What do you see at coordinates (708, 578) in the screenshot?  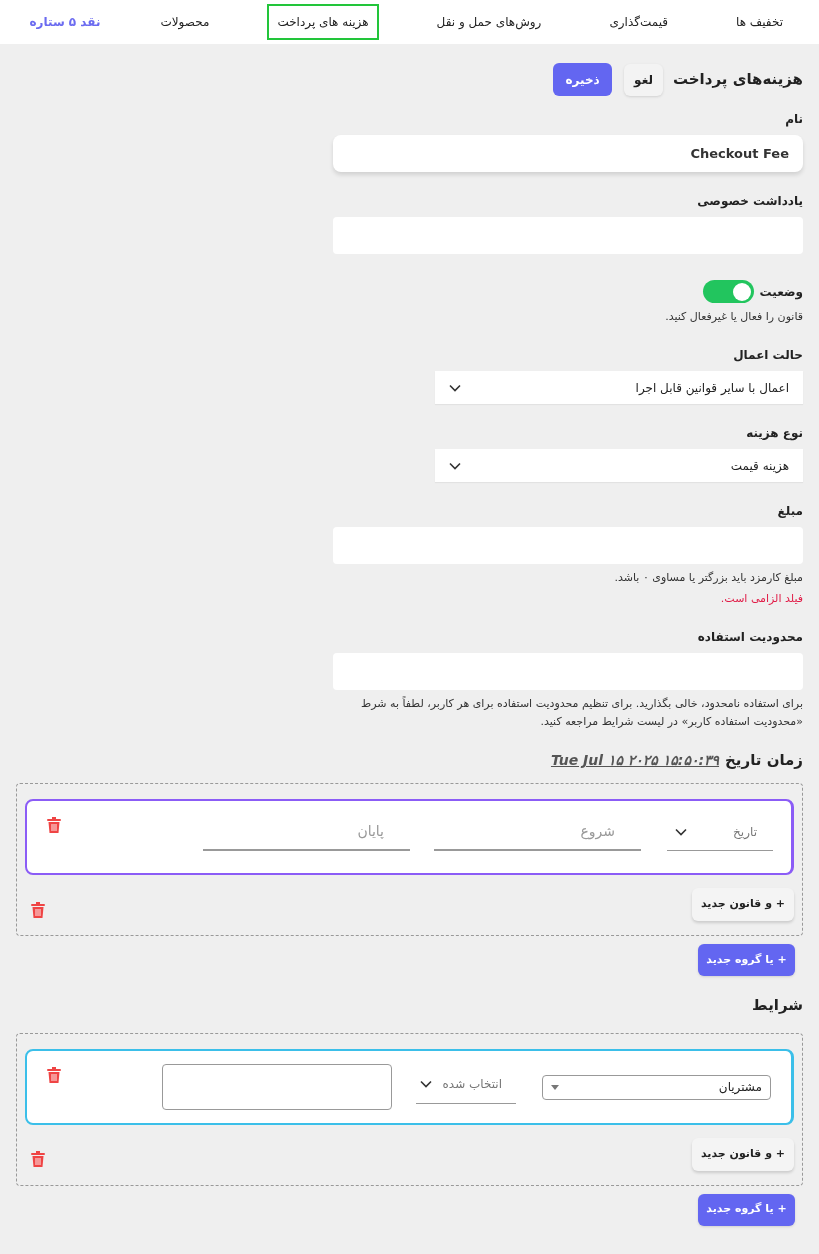 I see `help-text: مبلغ کارمزد باید بزرگتر یا مساوی ۰ باشد.` at bounding box center [708, 578].